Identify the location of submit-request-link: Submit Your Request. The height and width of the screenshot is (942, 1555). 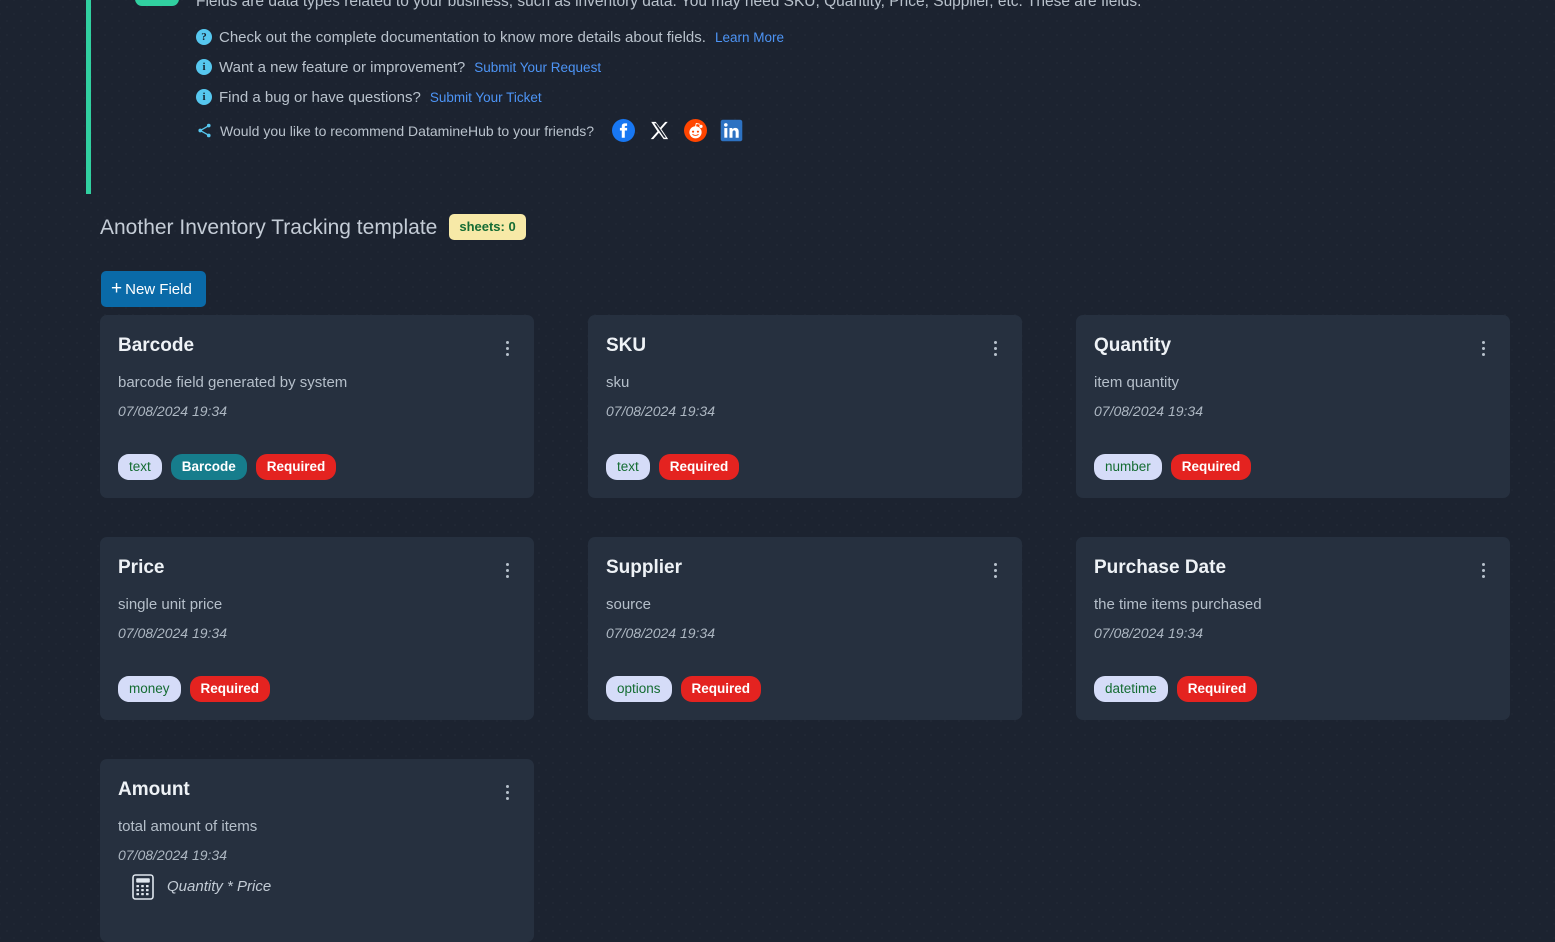
(537, 67).